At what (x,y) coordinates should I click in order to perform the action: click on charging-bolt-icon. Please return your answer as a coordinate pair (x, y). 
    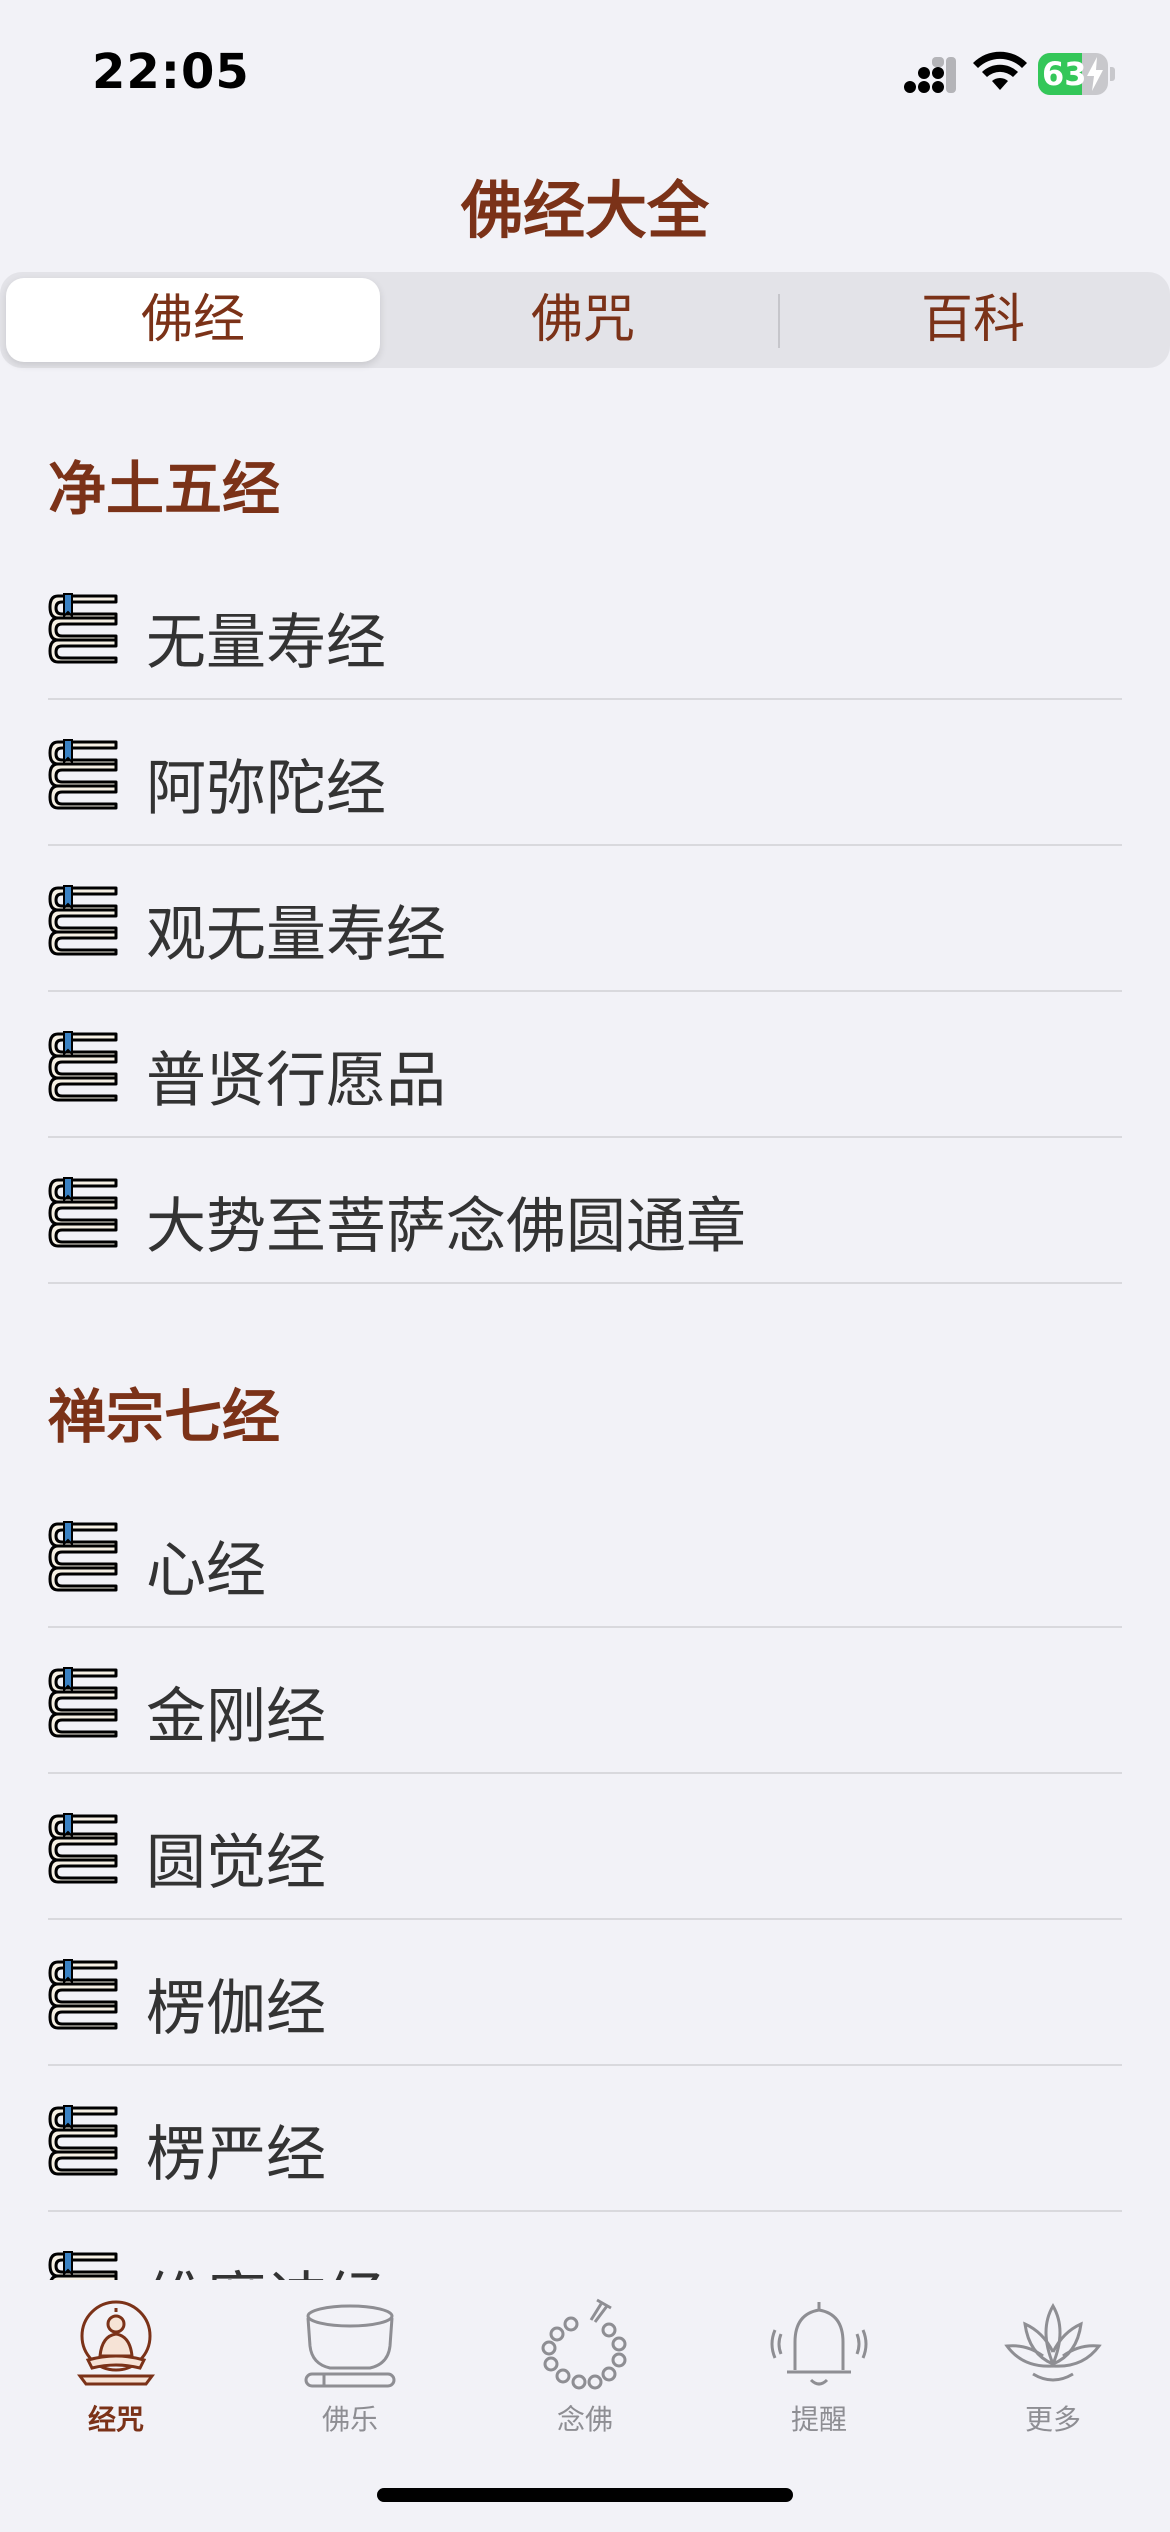
    Looking at the image, I should click on (1095, 74).